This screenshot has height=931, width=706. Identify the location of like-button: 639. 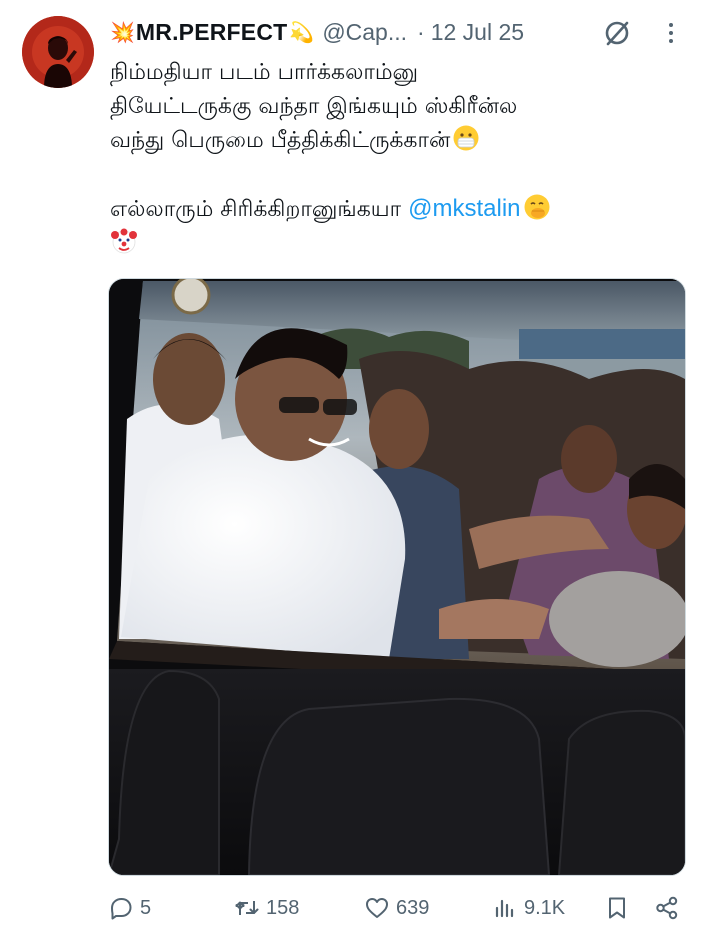
(396, 908).